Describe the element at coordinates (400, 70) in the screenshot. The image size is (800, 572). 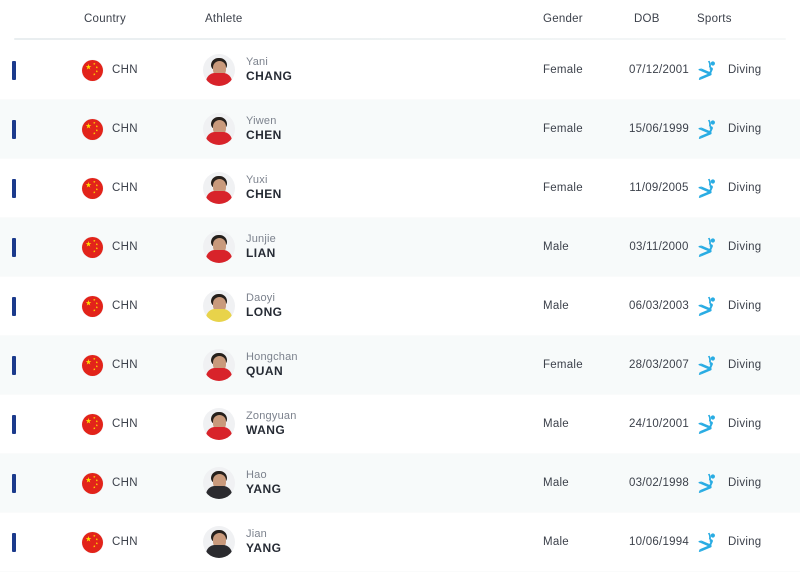
I see `table-row: CHN Yani CHANG Female 07/12/2001 Diving` at that location.